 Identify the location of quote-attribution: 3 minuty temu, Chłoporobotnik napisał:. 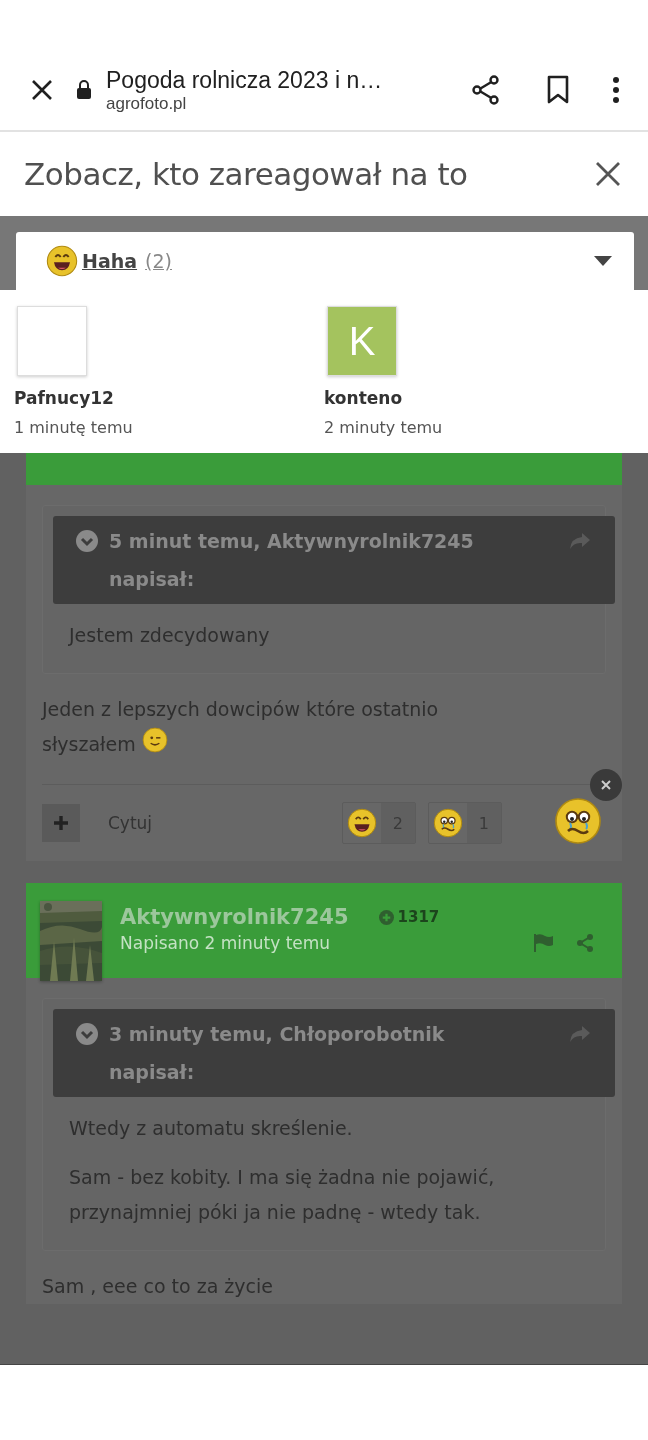
(277, 1053).